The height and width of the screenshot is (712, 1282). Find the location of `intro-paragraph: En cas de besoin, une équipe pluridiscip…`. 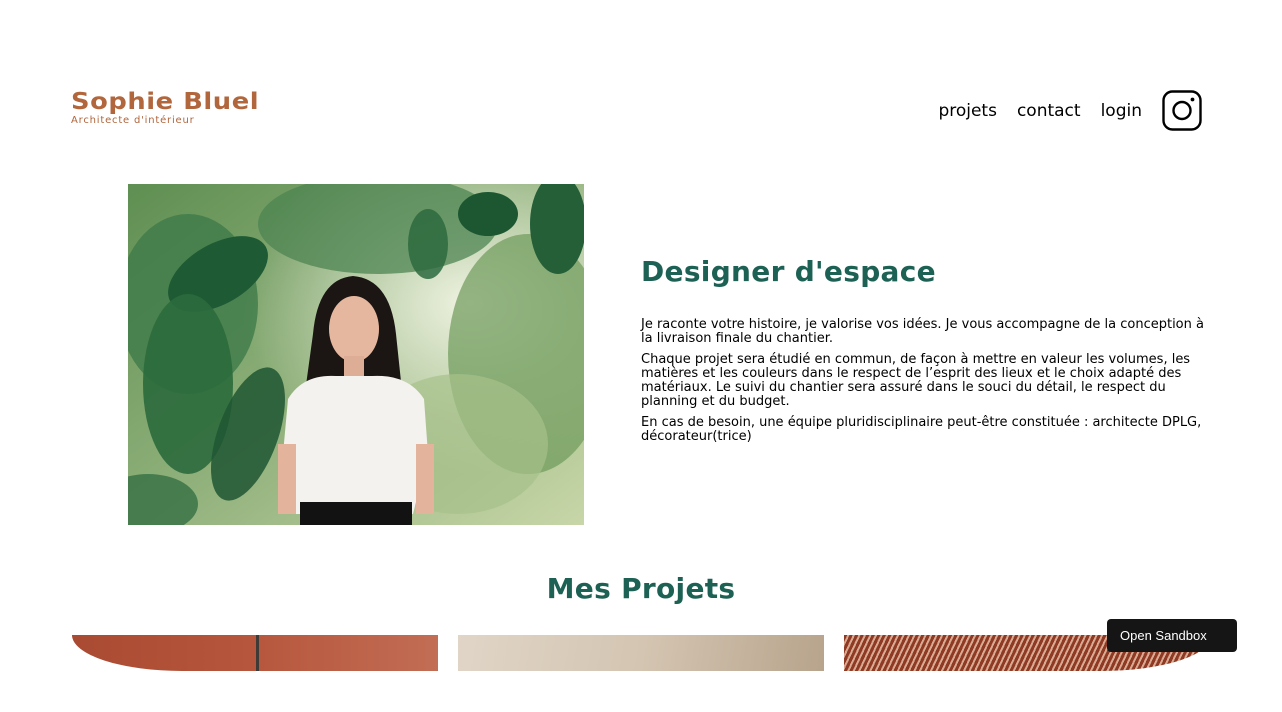

intro-paragraph: En cas de besoin, une équipe pluridiscip… is located at coordinates (921, 429).